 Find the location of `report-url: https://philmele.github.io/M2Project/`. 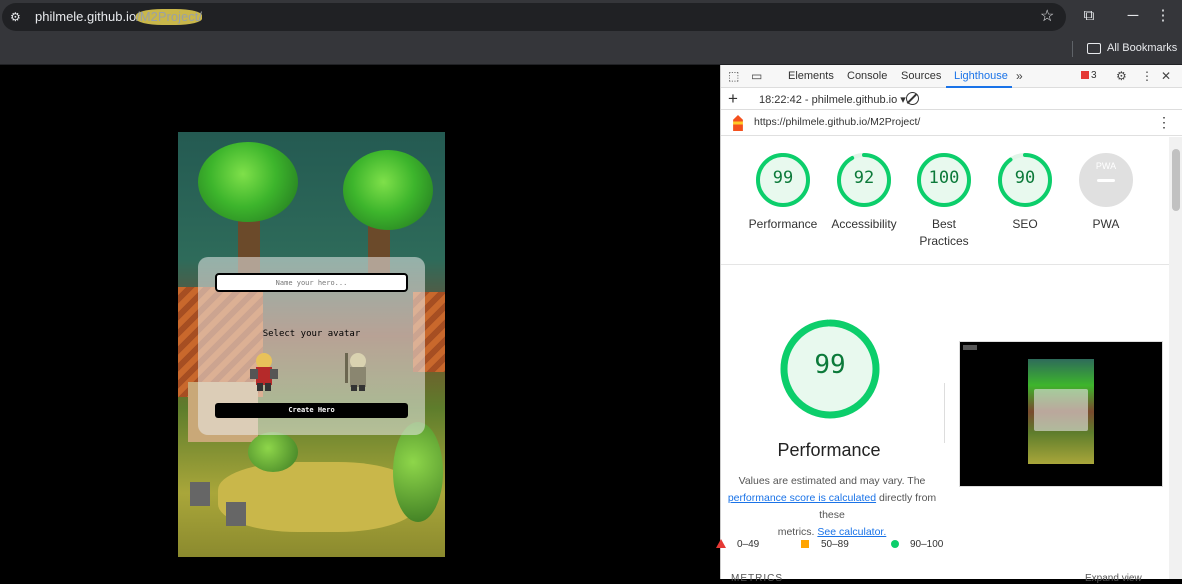

report-url: https://philmele.github.io/M2Project/ is located at coordinates (837, 122).